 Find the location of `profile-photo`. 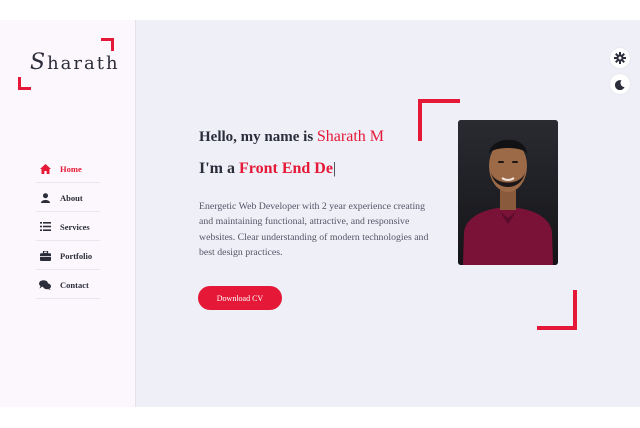

profile-photo is located at coordinates (508, 192).